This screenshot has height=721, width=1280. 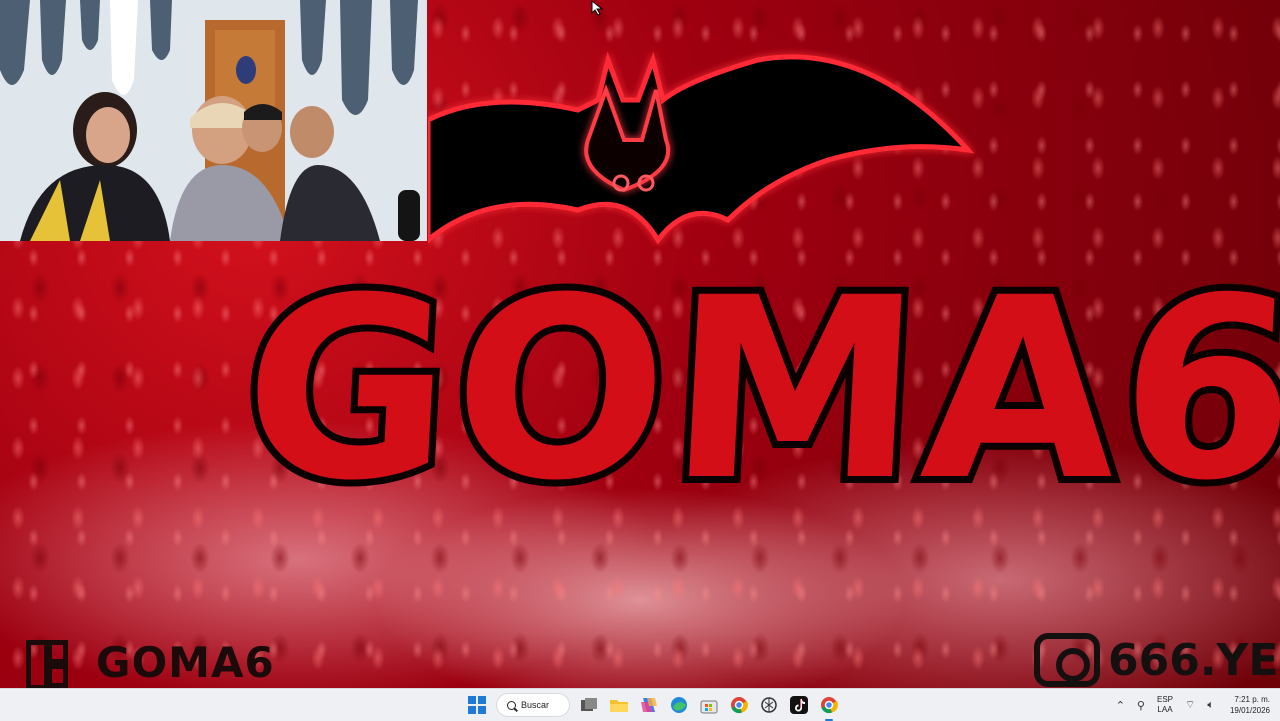 I want to click on clock: 7:21 p. m. 19/01/2026, so click(x=1250, y=705).